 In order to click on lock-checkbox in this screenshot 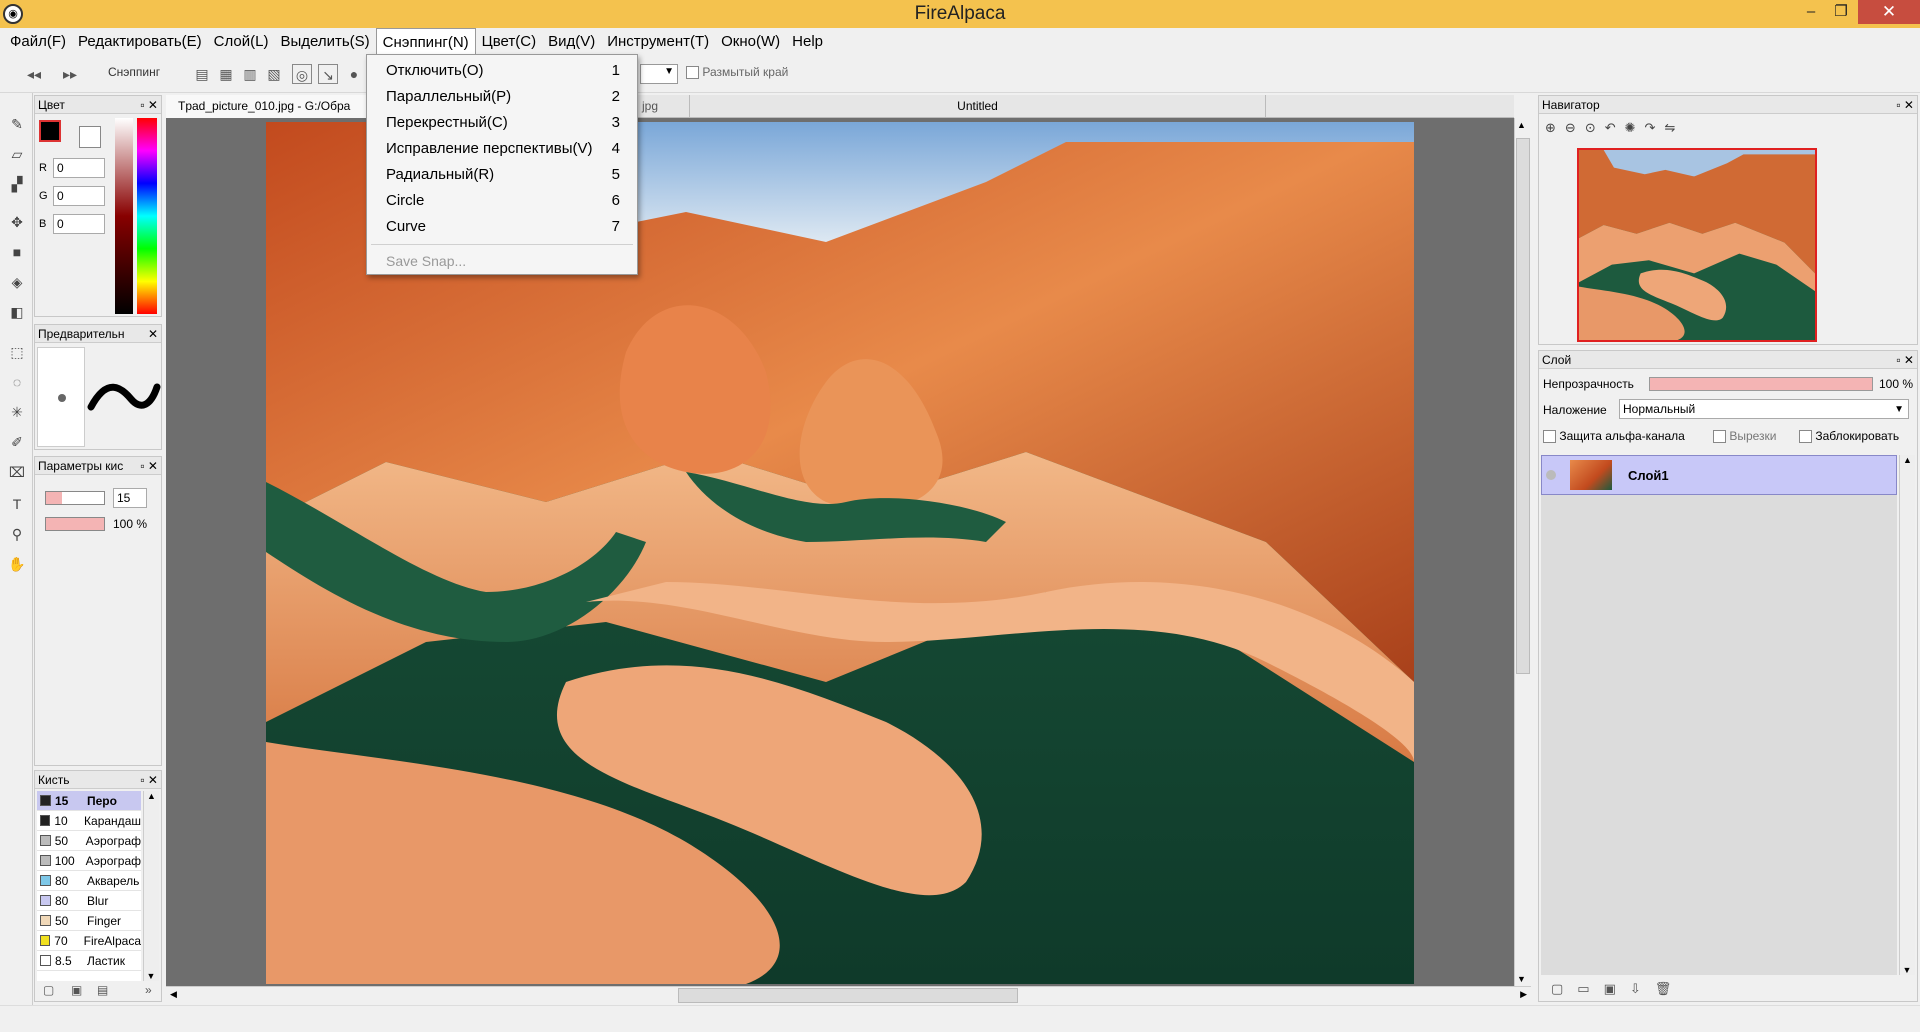, I will do `click(1805, 437)`.